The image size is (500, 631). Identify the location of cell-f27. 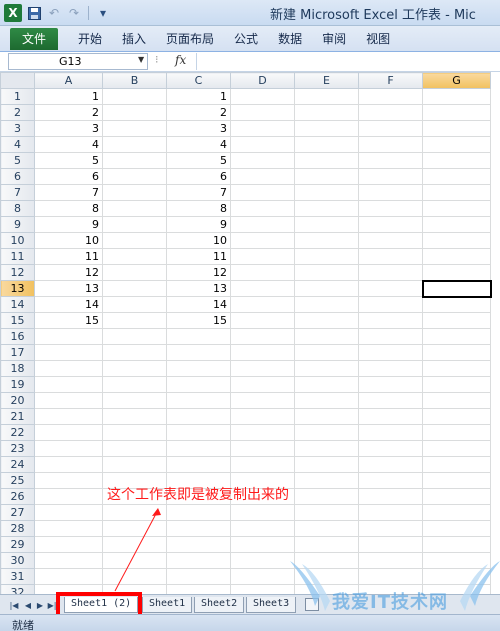
(390, 512).